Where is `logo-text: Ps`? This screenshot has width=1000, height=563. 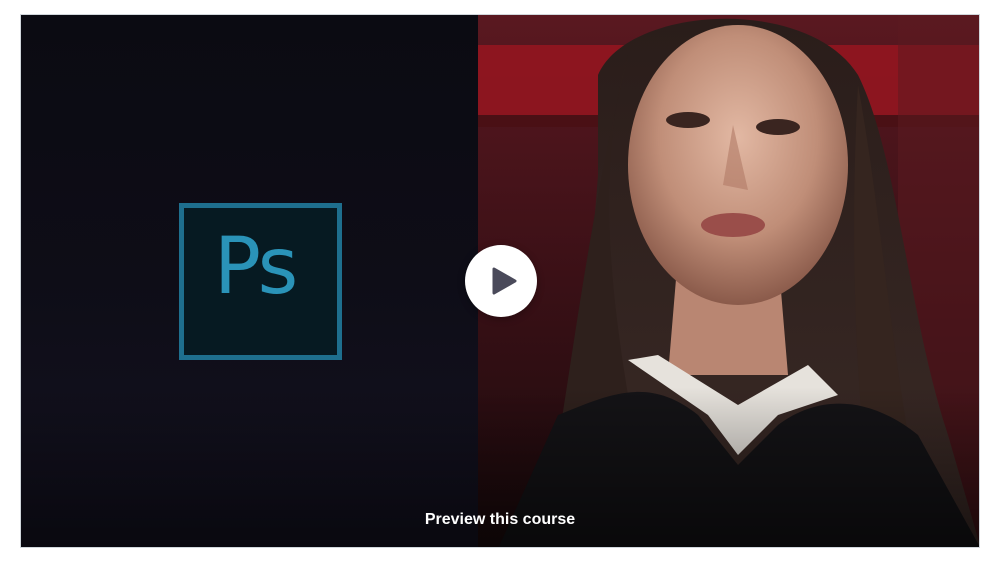 logo-text: Ps is located at coordinates (256, 267).